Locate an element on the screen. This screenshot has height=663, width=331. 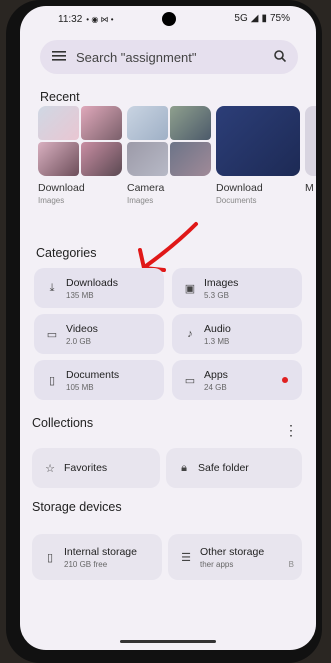
category-size: 105 MB is located at coordinates (80, 387).